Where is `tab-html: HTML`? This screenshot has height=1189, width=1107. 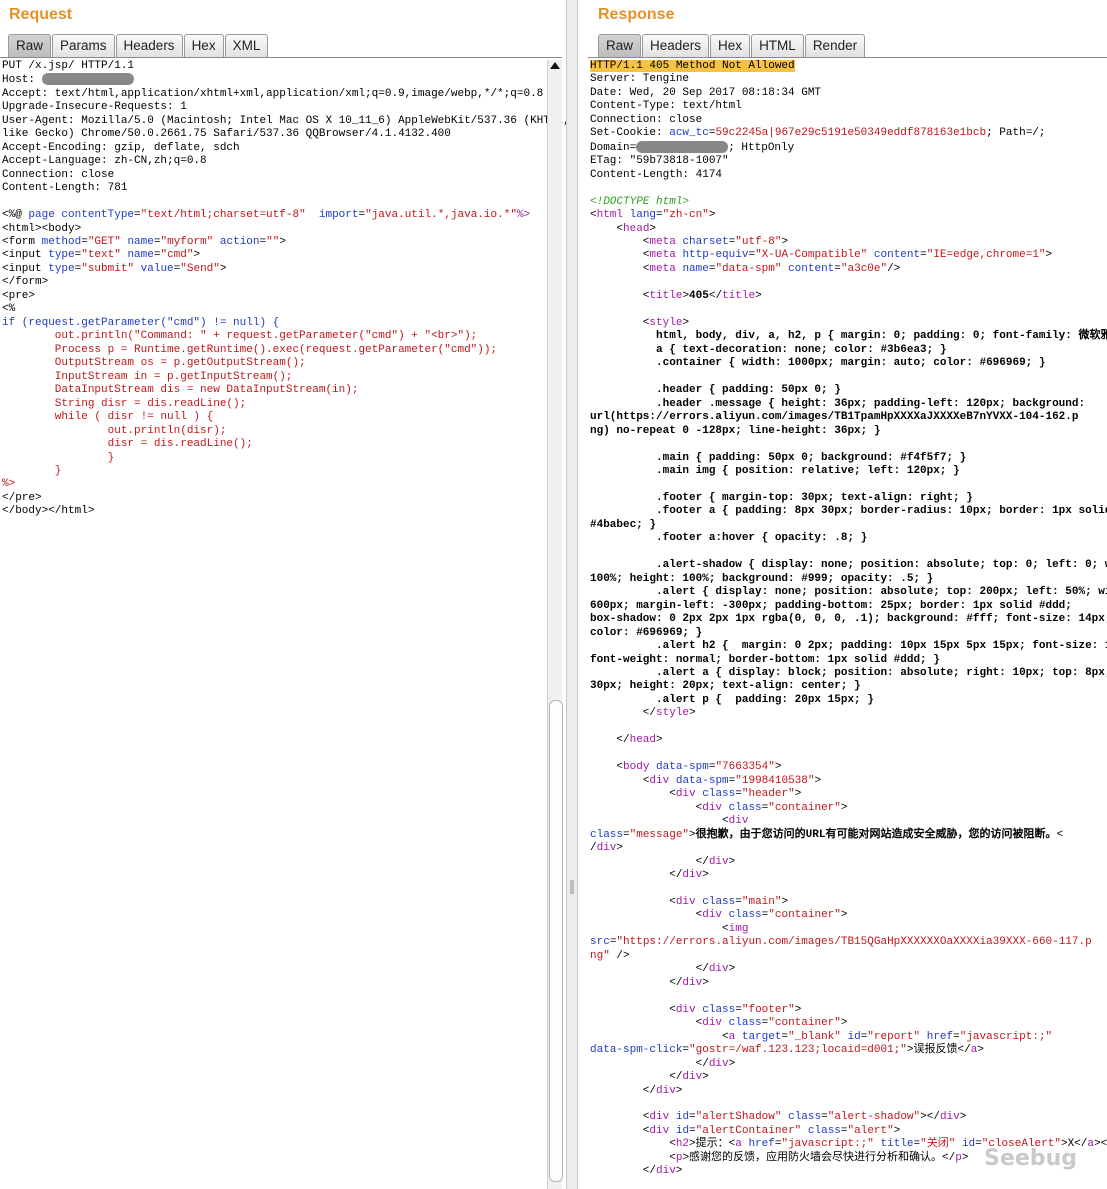
tab-html: HTML is located at coordinates (777, 45).